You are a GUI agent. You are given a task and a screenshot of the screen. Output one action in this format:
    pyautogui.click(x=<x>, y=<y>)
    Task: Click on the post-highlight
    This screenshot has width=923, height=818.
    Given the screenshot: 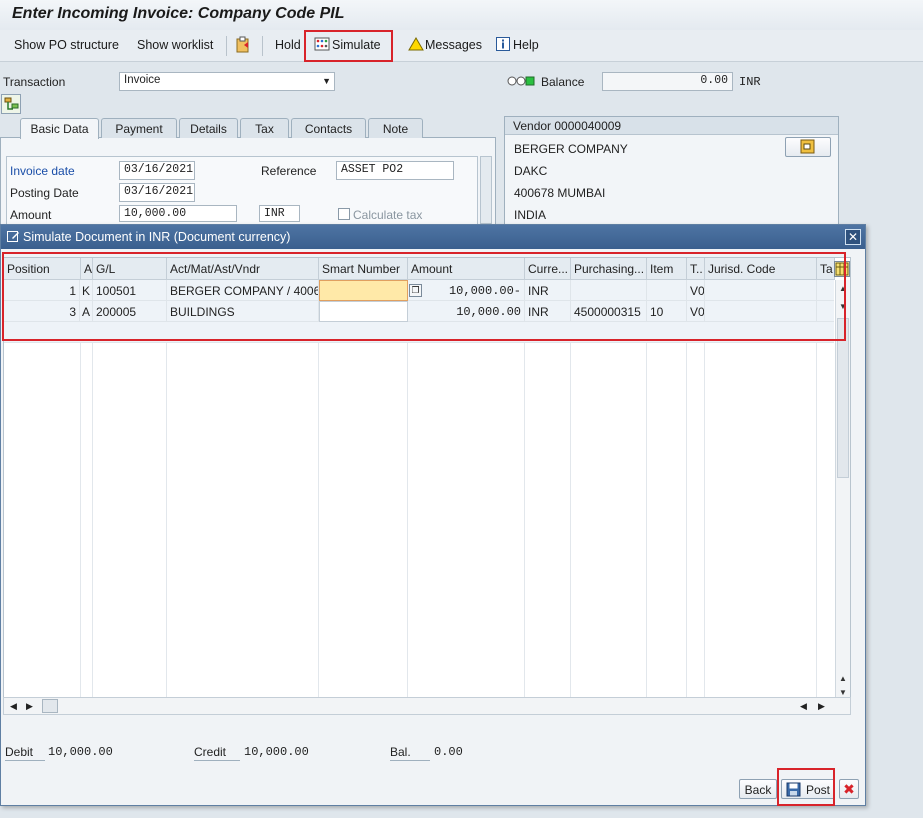 What is the action you would take?
    pyautogui.click(x=806, y=787)
    